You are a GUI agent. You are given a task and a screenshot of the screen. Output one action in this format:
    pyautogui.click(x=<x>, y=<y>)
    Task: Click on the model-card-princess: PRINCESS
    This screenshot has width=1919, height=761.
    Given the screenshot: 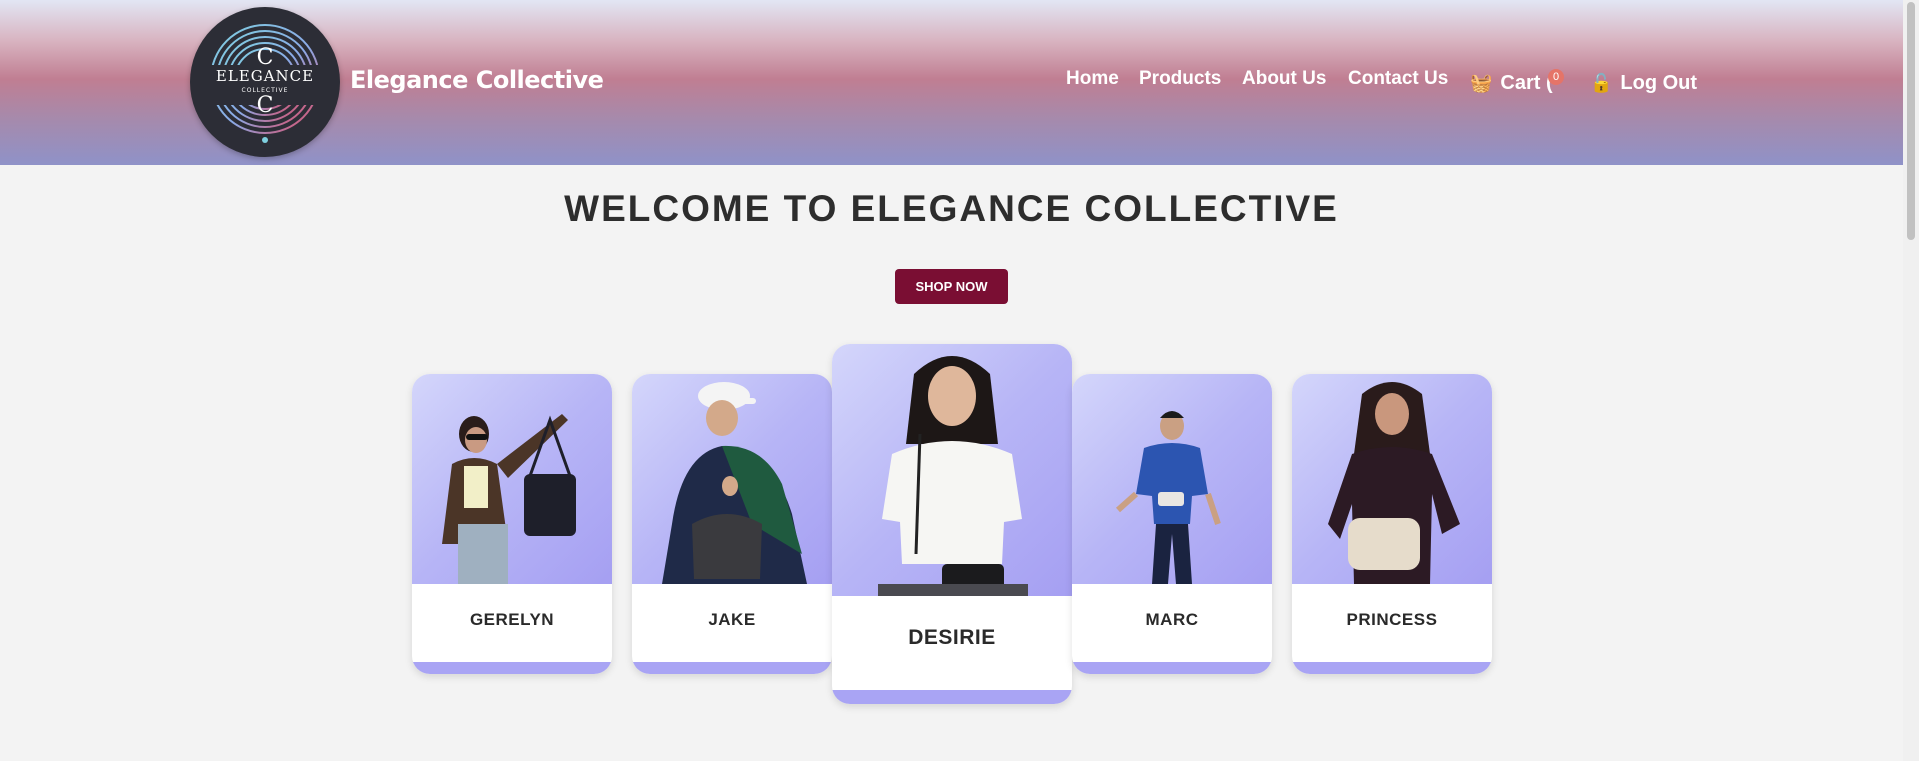 What is the action you would take?
    pyautogui.click(x=1392, y=524)
    